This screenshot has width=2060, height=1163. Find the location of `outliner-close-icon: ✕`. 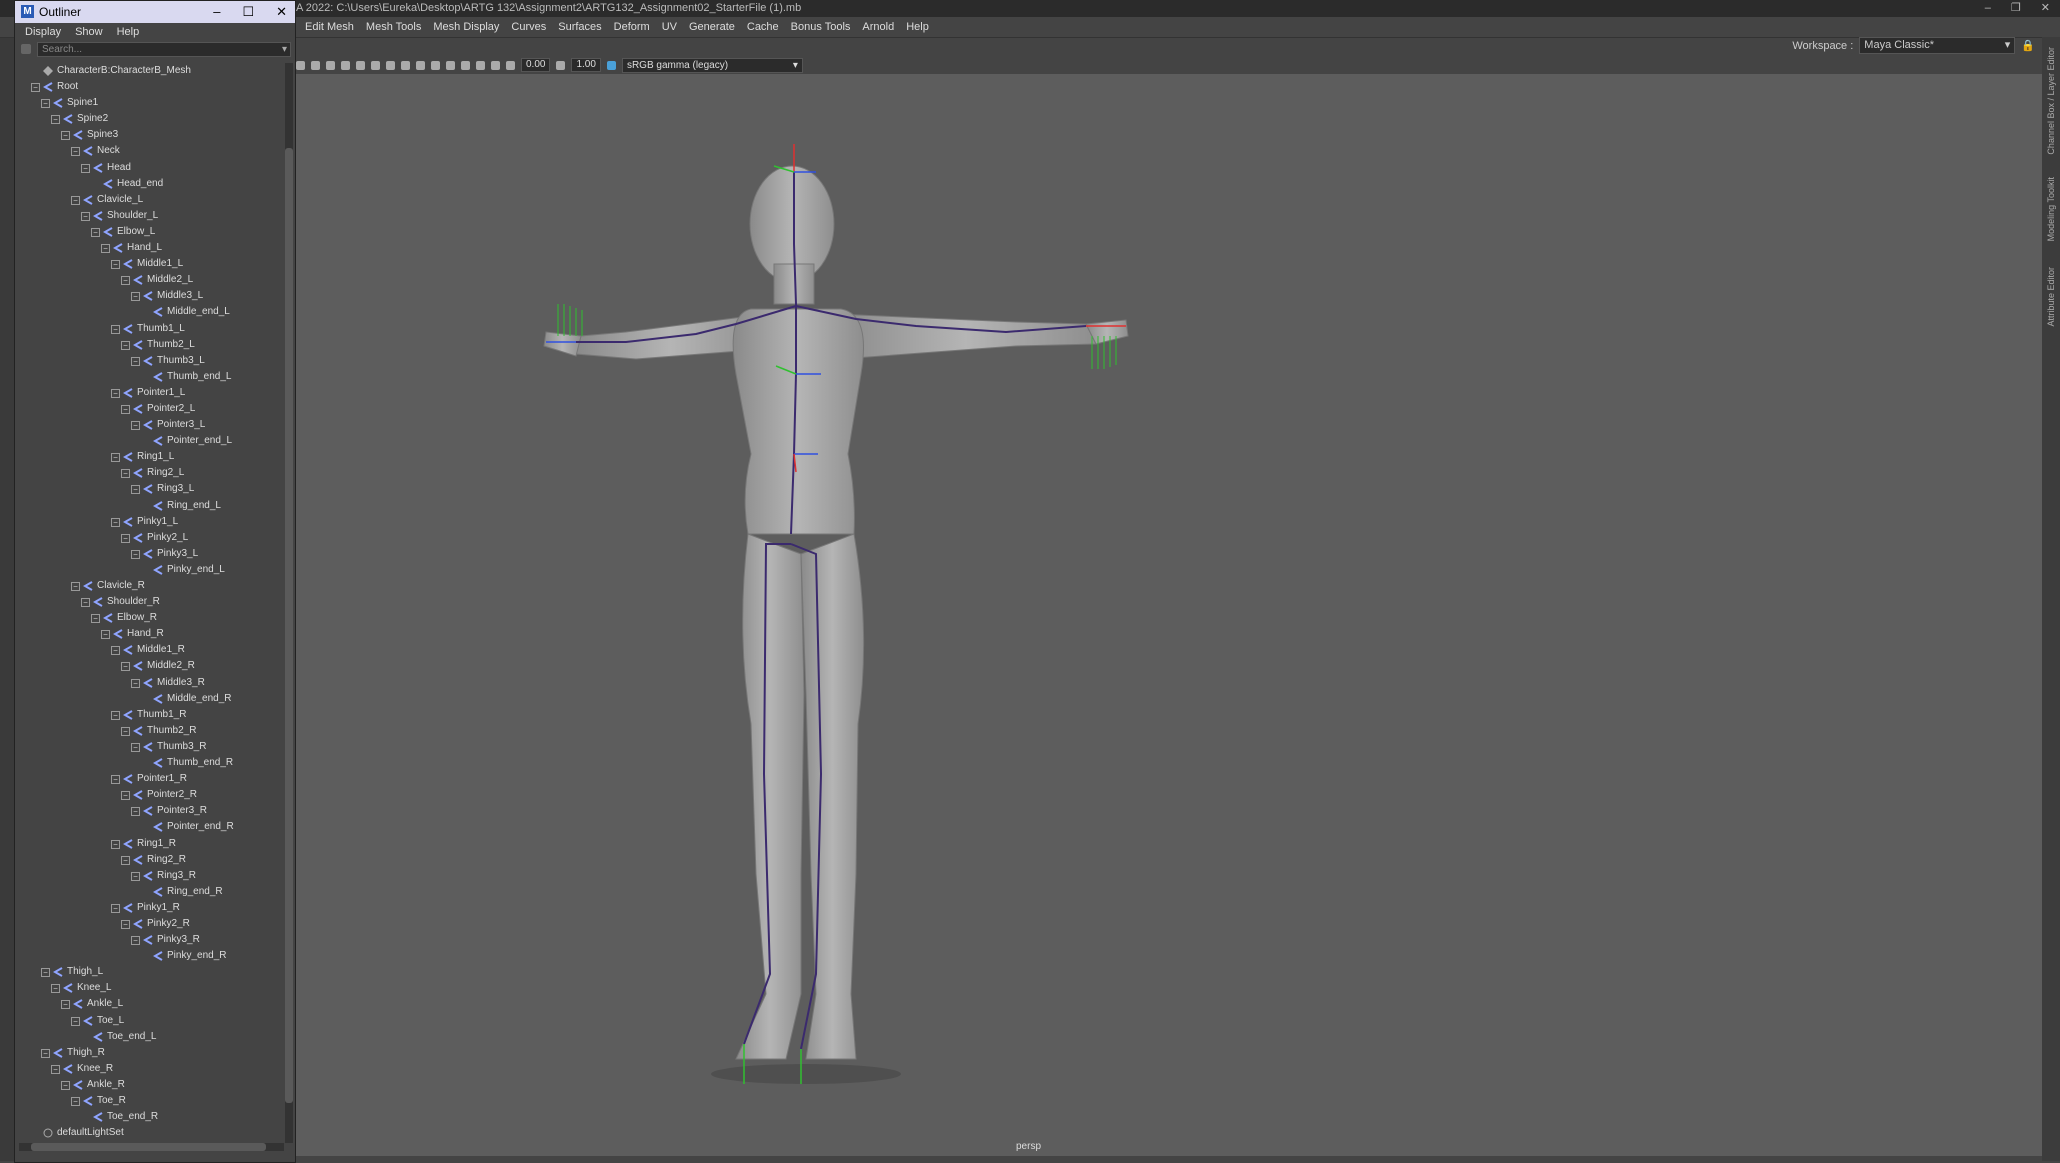

outliner-close-icon: ✕ is located at coordinates (281, 12).